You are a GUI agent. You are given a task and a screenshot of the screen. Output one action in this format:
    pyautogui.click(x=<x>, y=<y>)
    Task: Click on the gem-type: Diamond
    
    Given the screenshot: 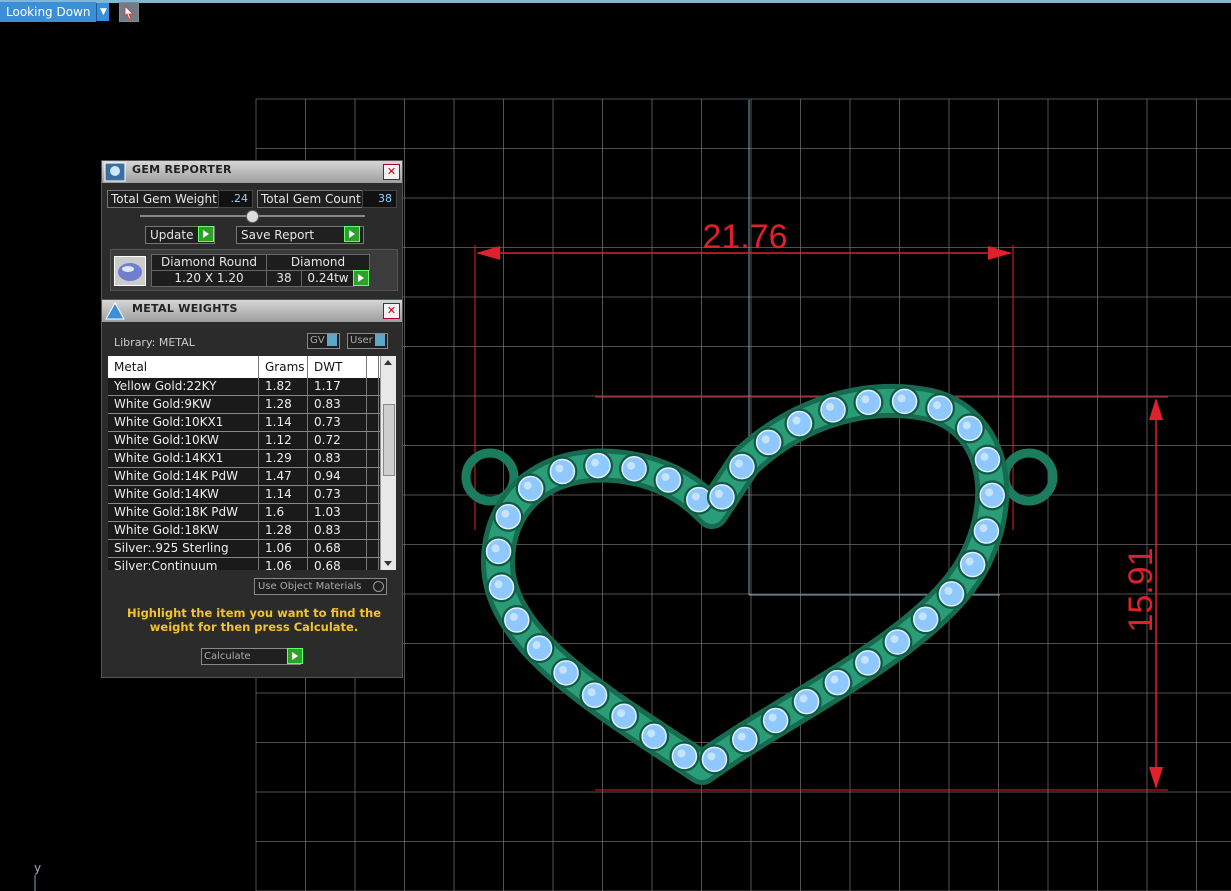 What is the action you would take?
    pyautogui.click(x=318, y=262)
    